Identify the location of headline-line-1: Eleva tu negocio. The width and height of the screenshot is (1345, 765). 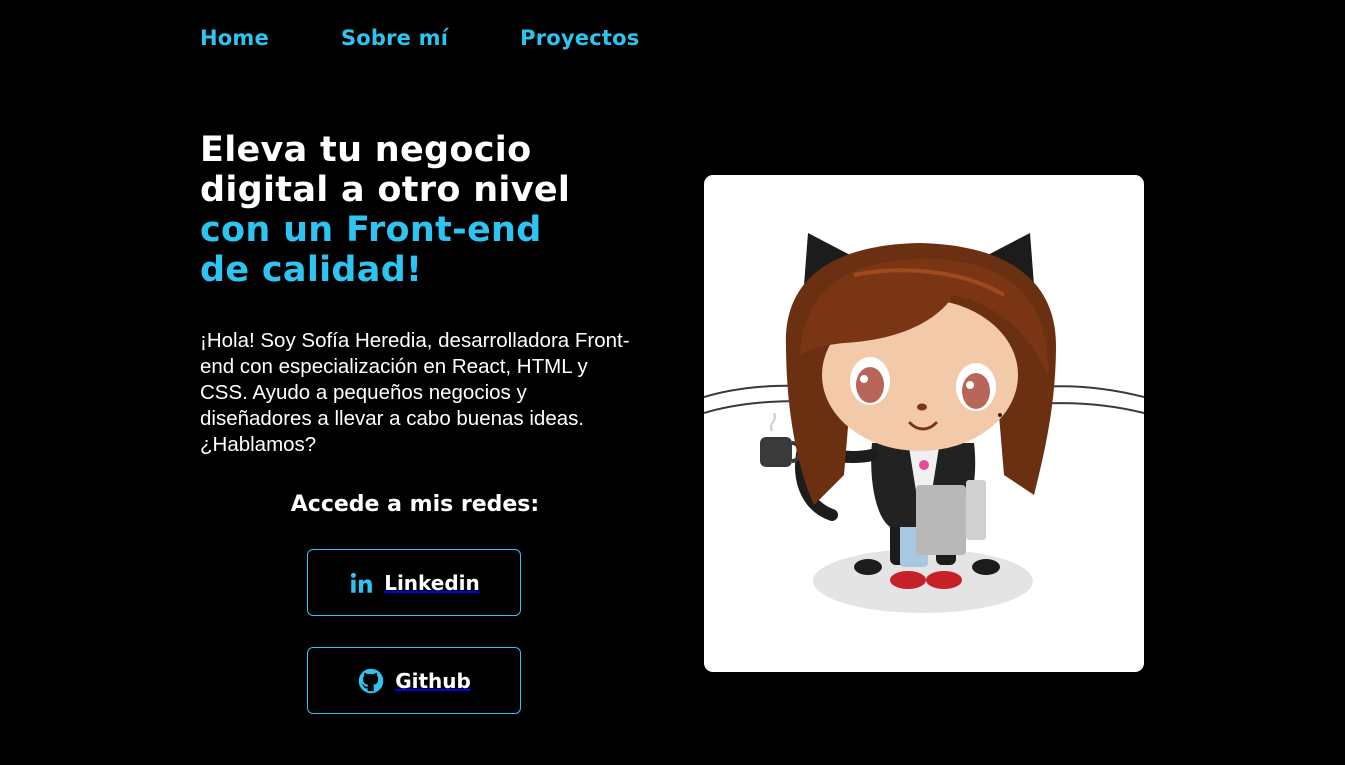
(366, 150).